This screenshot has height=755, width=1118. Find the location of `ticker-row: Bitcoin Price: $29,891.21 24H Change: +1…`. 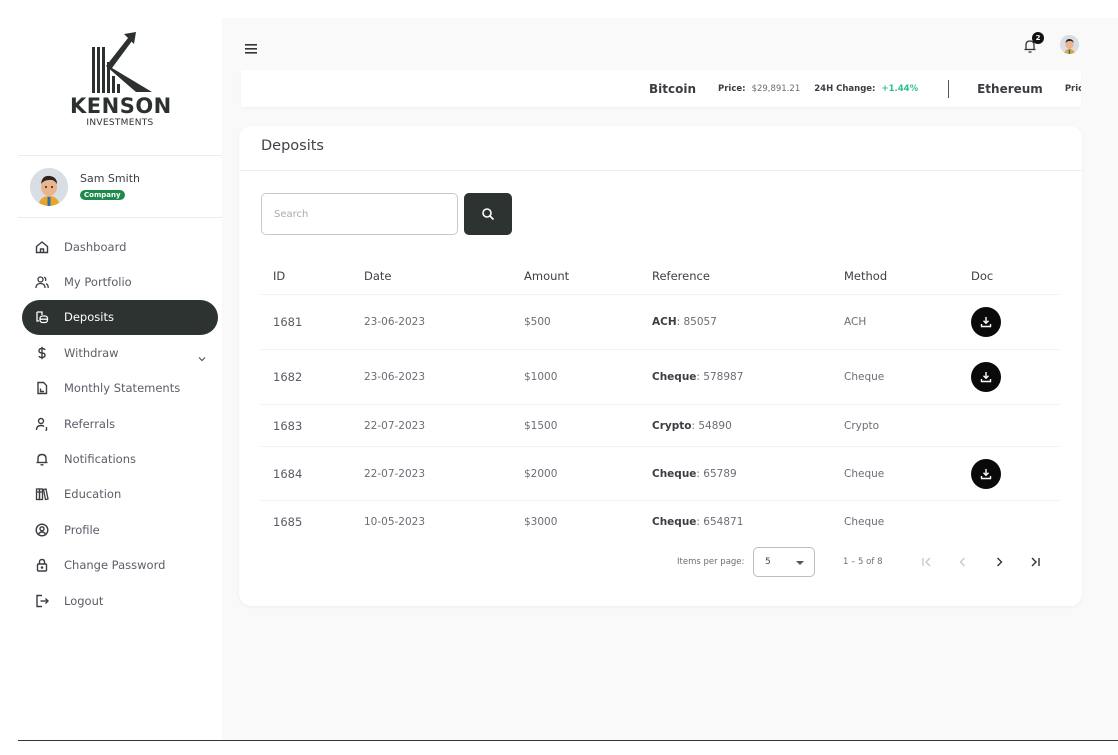

ticker-row: Bitcoin Price: $29,891.21 24H Change: +1… is located at coordinates (865, 88).